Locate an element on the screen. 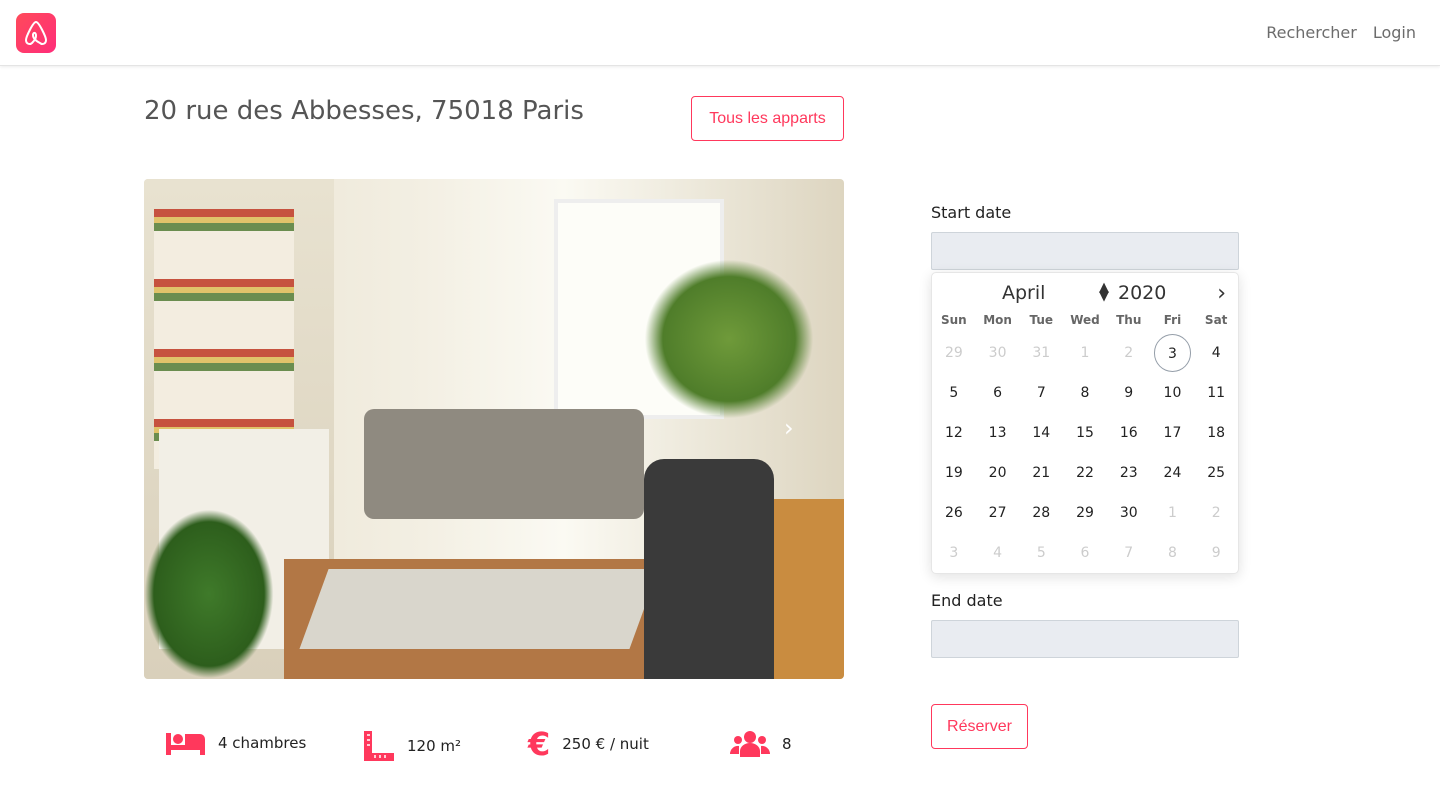 This screenshot has height=798, width=1440. calendar-week: 19 20 21 22 23 24 25 is located at coordinates (1085, 473).